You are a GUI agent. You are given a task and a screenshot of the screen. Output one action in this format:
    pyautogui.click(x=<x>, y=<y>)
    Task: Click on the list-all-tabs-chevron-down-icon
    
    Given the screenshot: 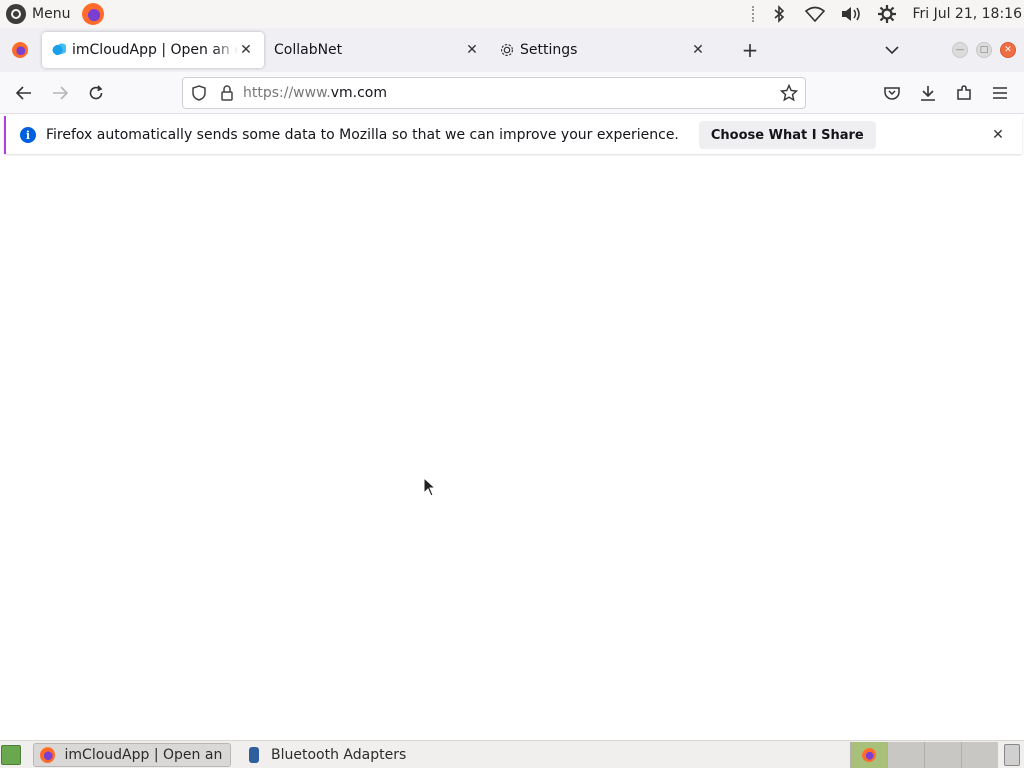 What is the action you would take?
    pyautogui.click(x=892, y=50)
    